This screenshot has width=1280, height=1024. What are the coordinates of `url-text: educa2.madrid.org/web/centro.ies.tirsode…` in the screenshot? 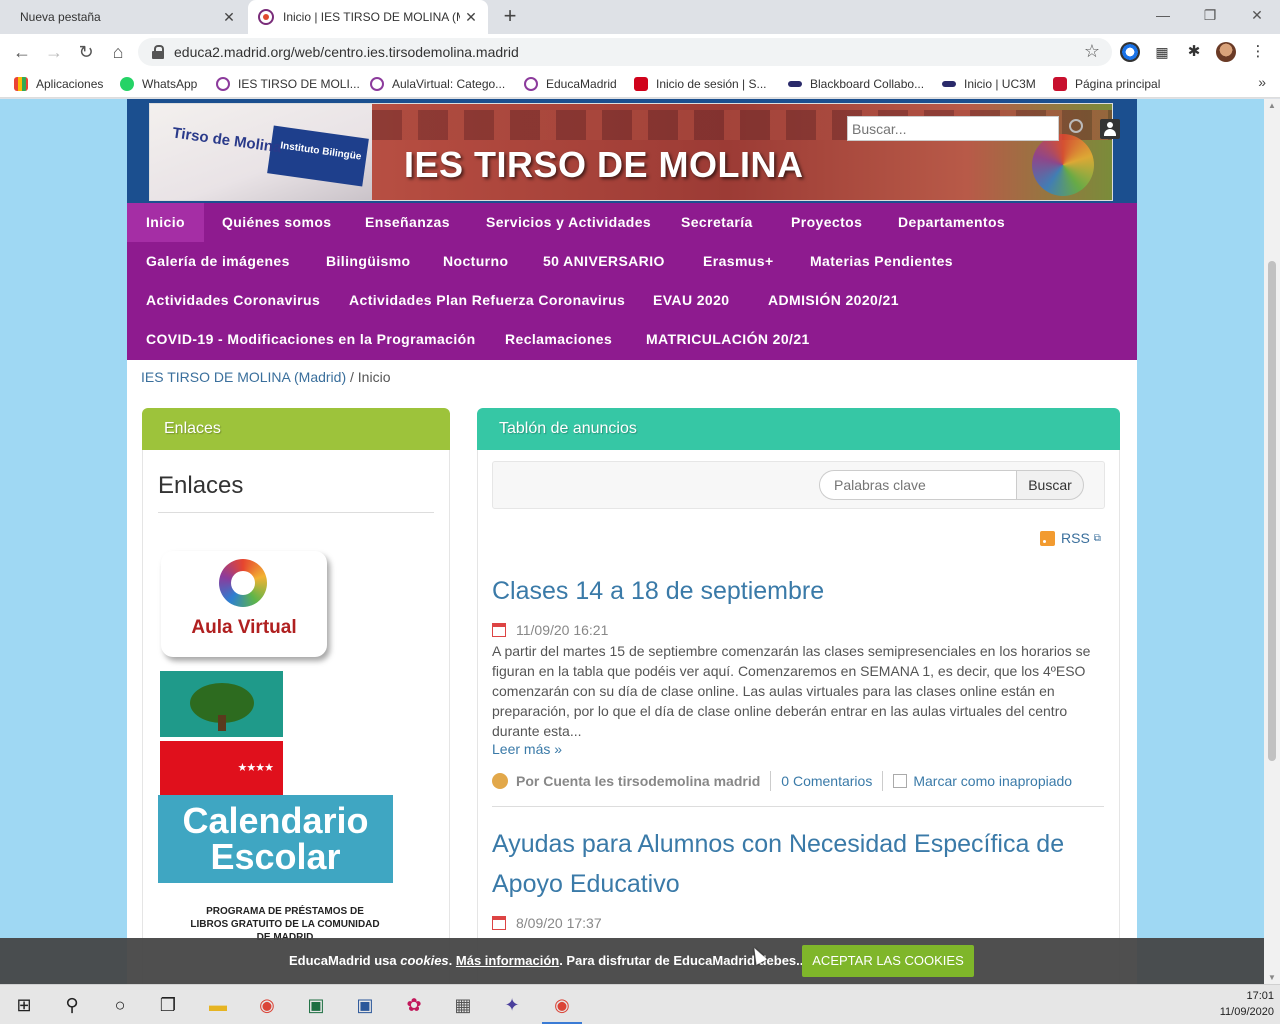 It's located at (346, 52).